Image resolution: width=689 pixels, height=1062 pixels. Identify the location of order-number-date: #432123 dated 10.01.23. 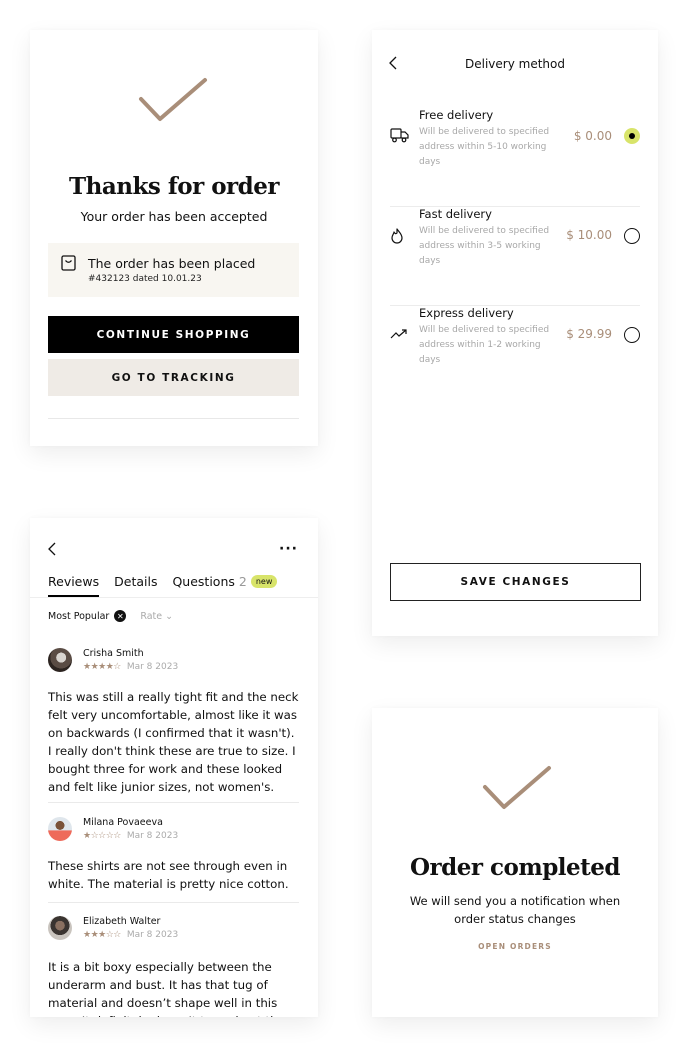
(145, 279).